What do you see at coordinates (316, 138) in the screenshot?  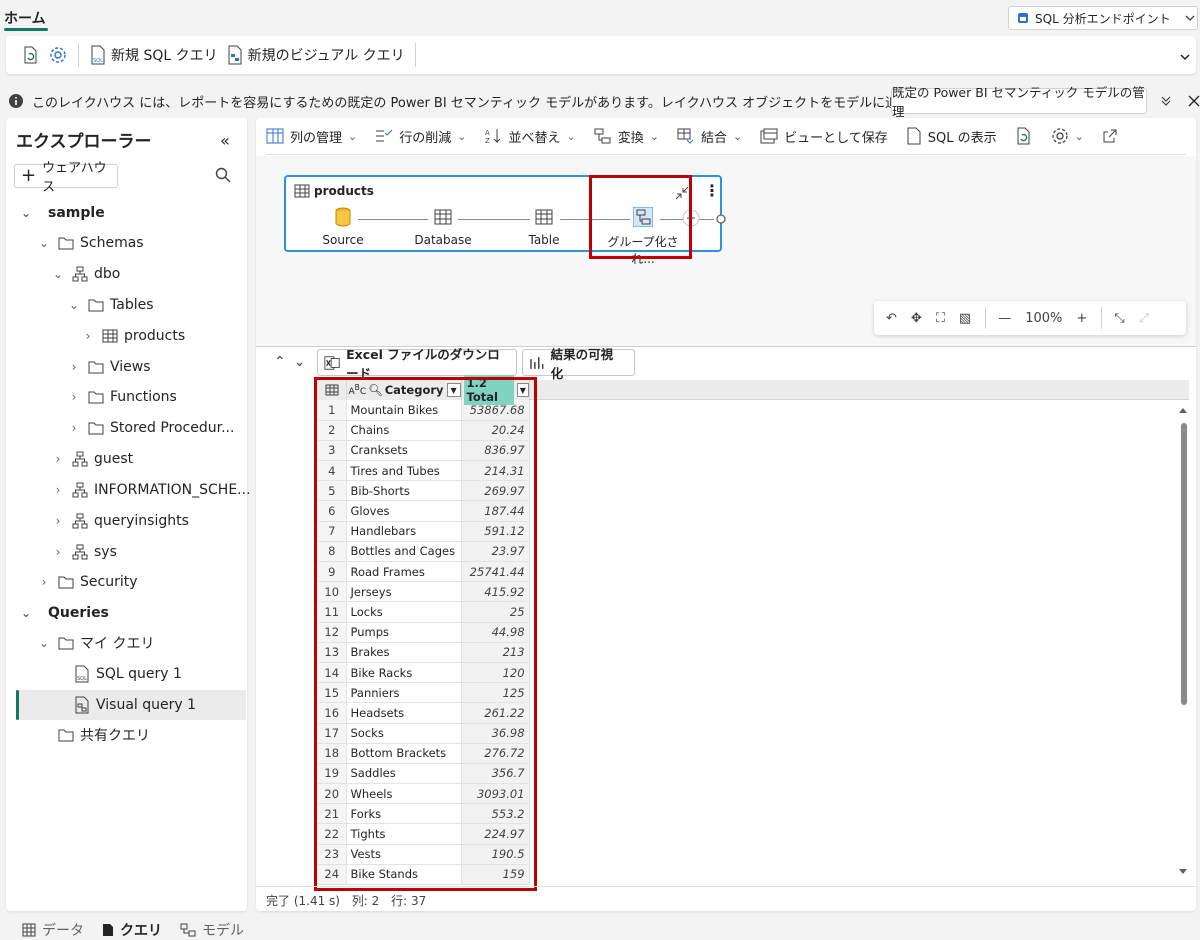 I see `manage-columns-label: 列の管理` at bounding box center [316, 138].